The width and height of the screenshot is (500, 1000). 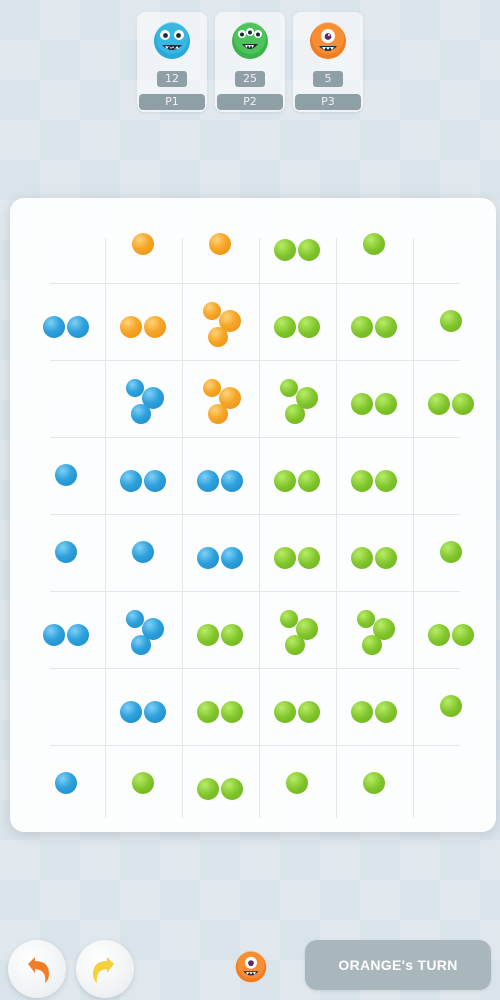 I want to click on undo-button, so click(x=37, y=969).